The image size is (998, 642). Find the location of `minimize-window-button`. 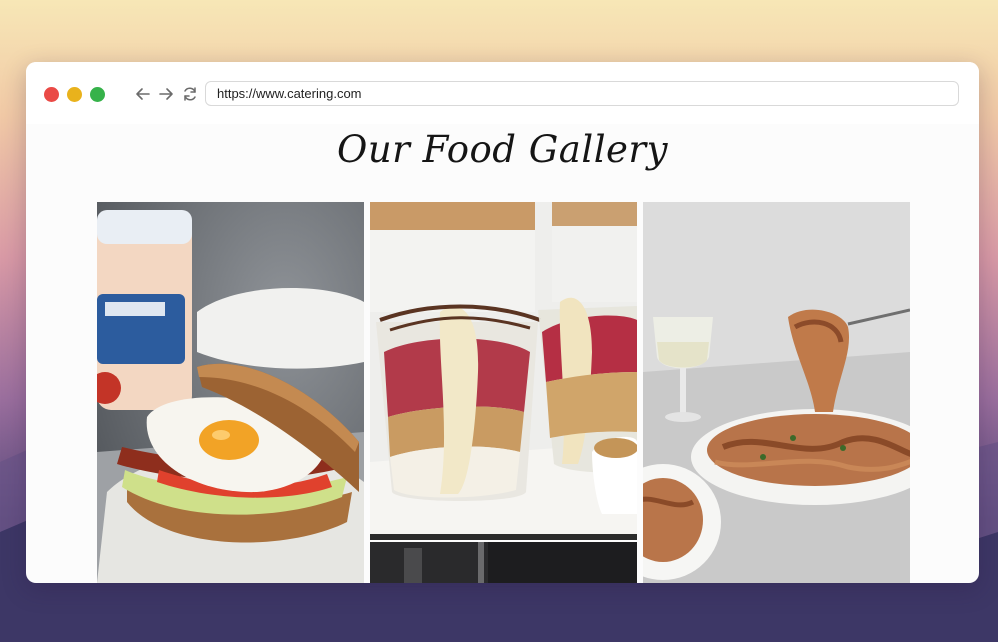

minimize-window-button is located at coordinates (74, 94).